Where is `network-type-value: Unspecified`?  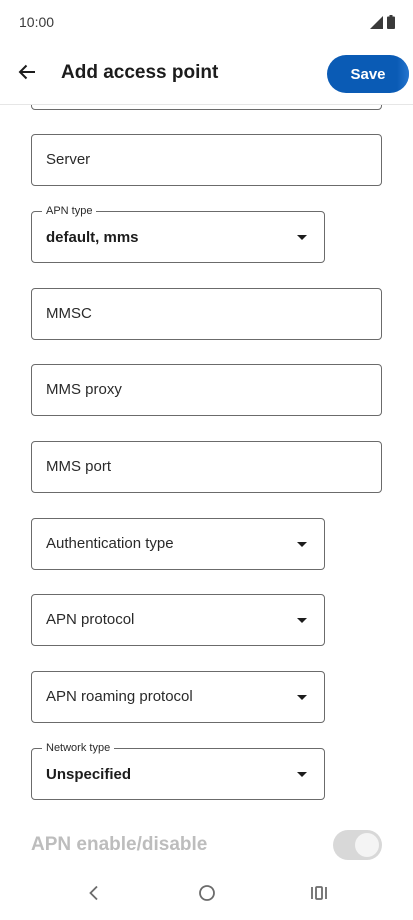 network-type-value: Unspecified is located at coordinates (89, 774).